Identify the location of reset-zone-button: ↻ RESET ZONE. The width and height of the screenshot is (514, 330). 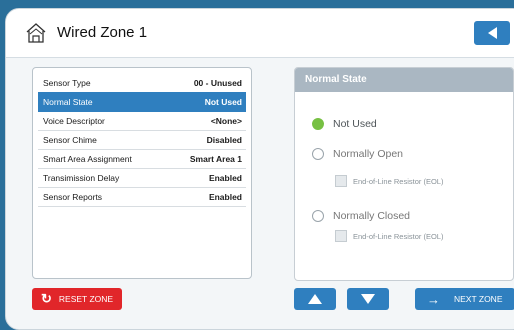
(77, 299).